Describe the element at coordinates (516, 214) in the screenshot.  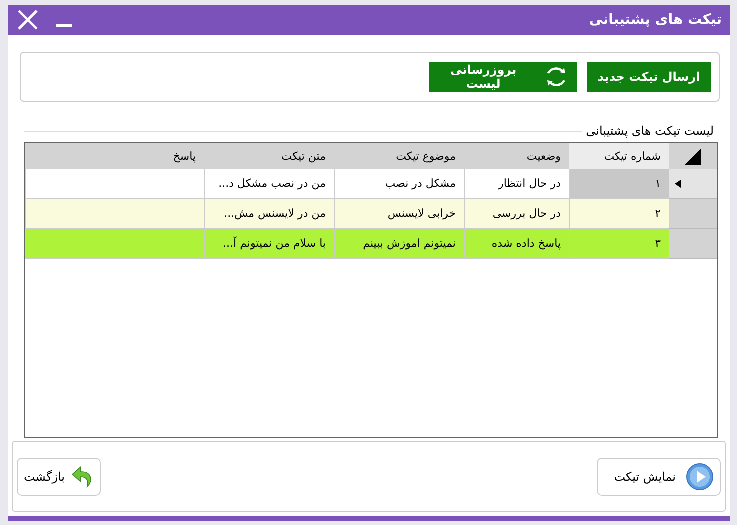
I see `table-cell: در حال بررسی` at that location.